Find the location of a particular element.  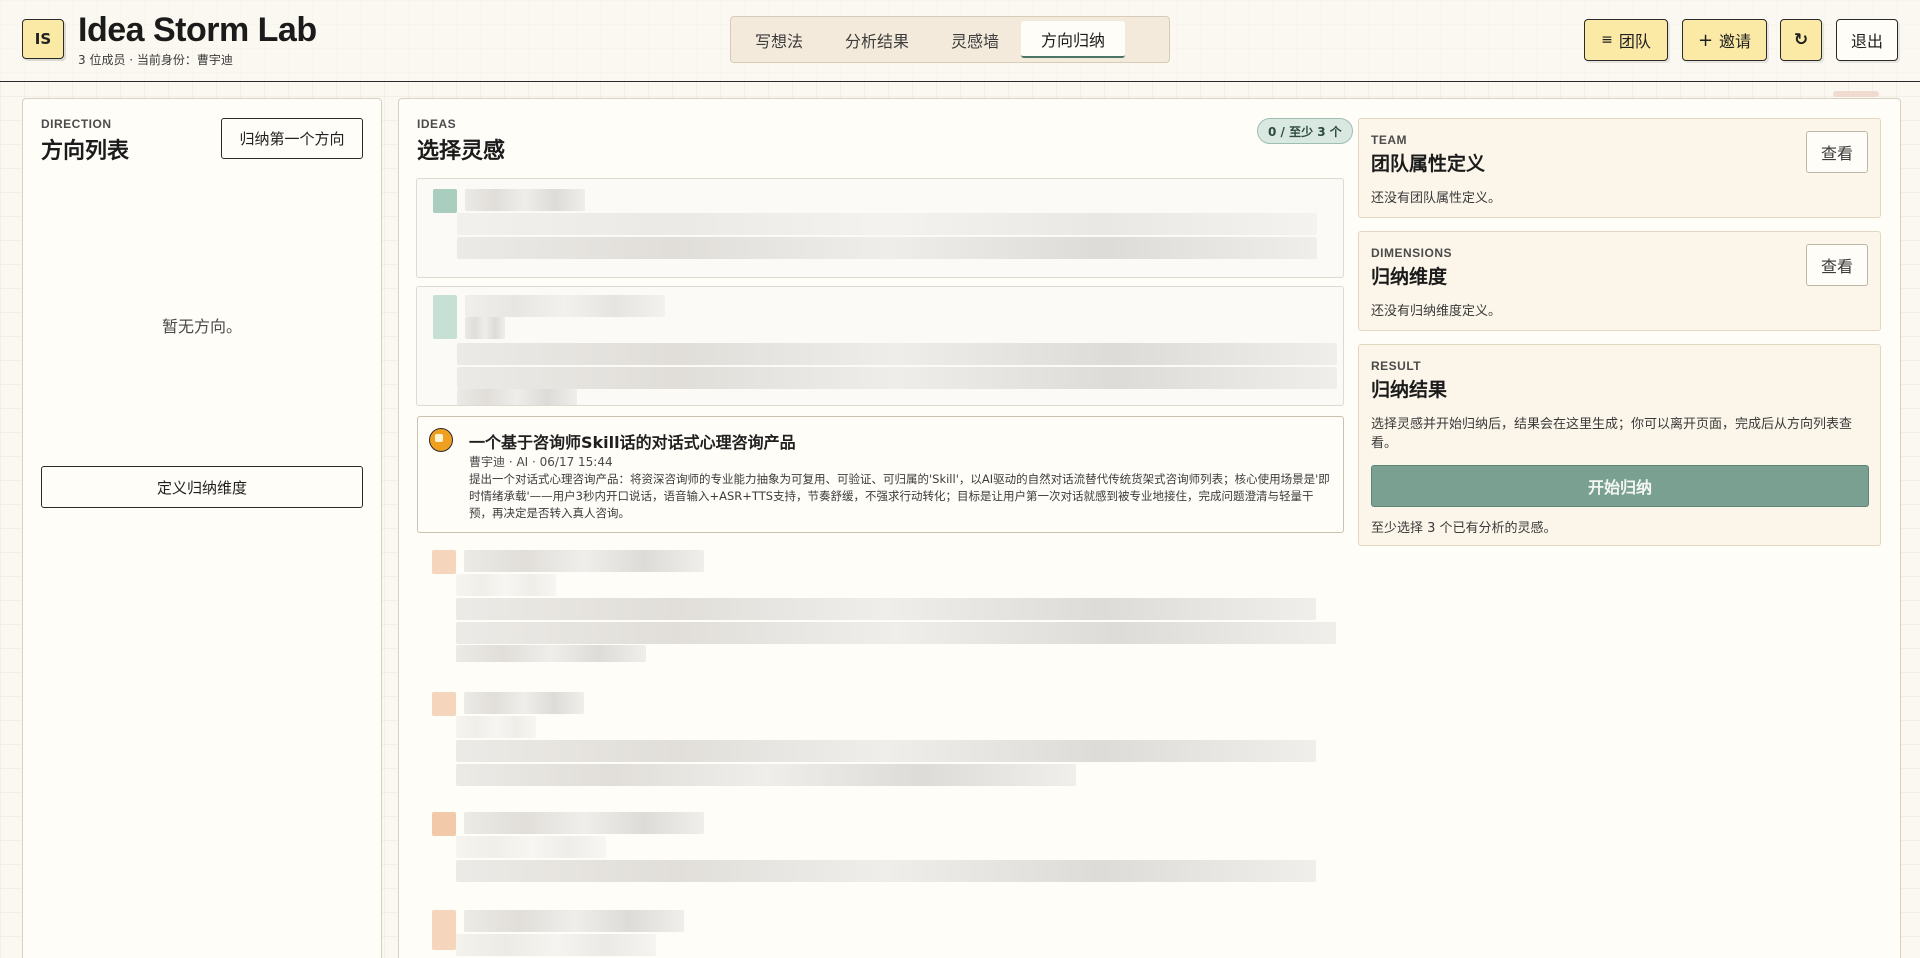

dimensions-card-desc: 还没有归纳维度定义。 is located at coordinates (1436, 311).